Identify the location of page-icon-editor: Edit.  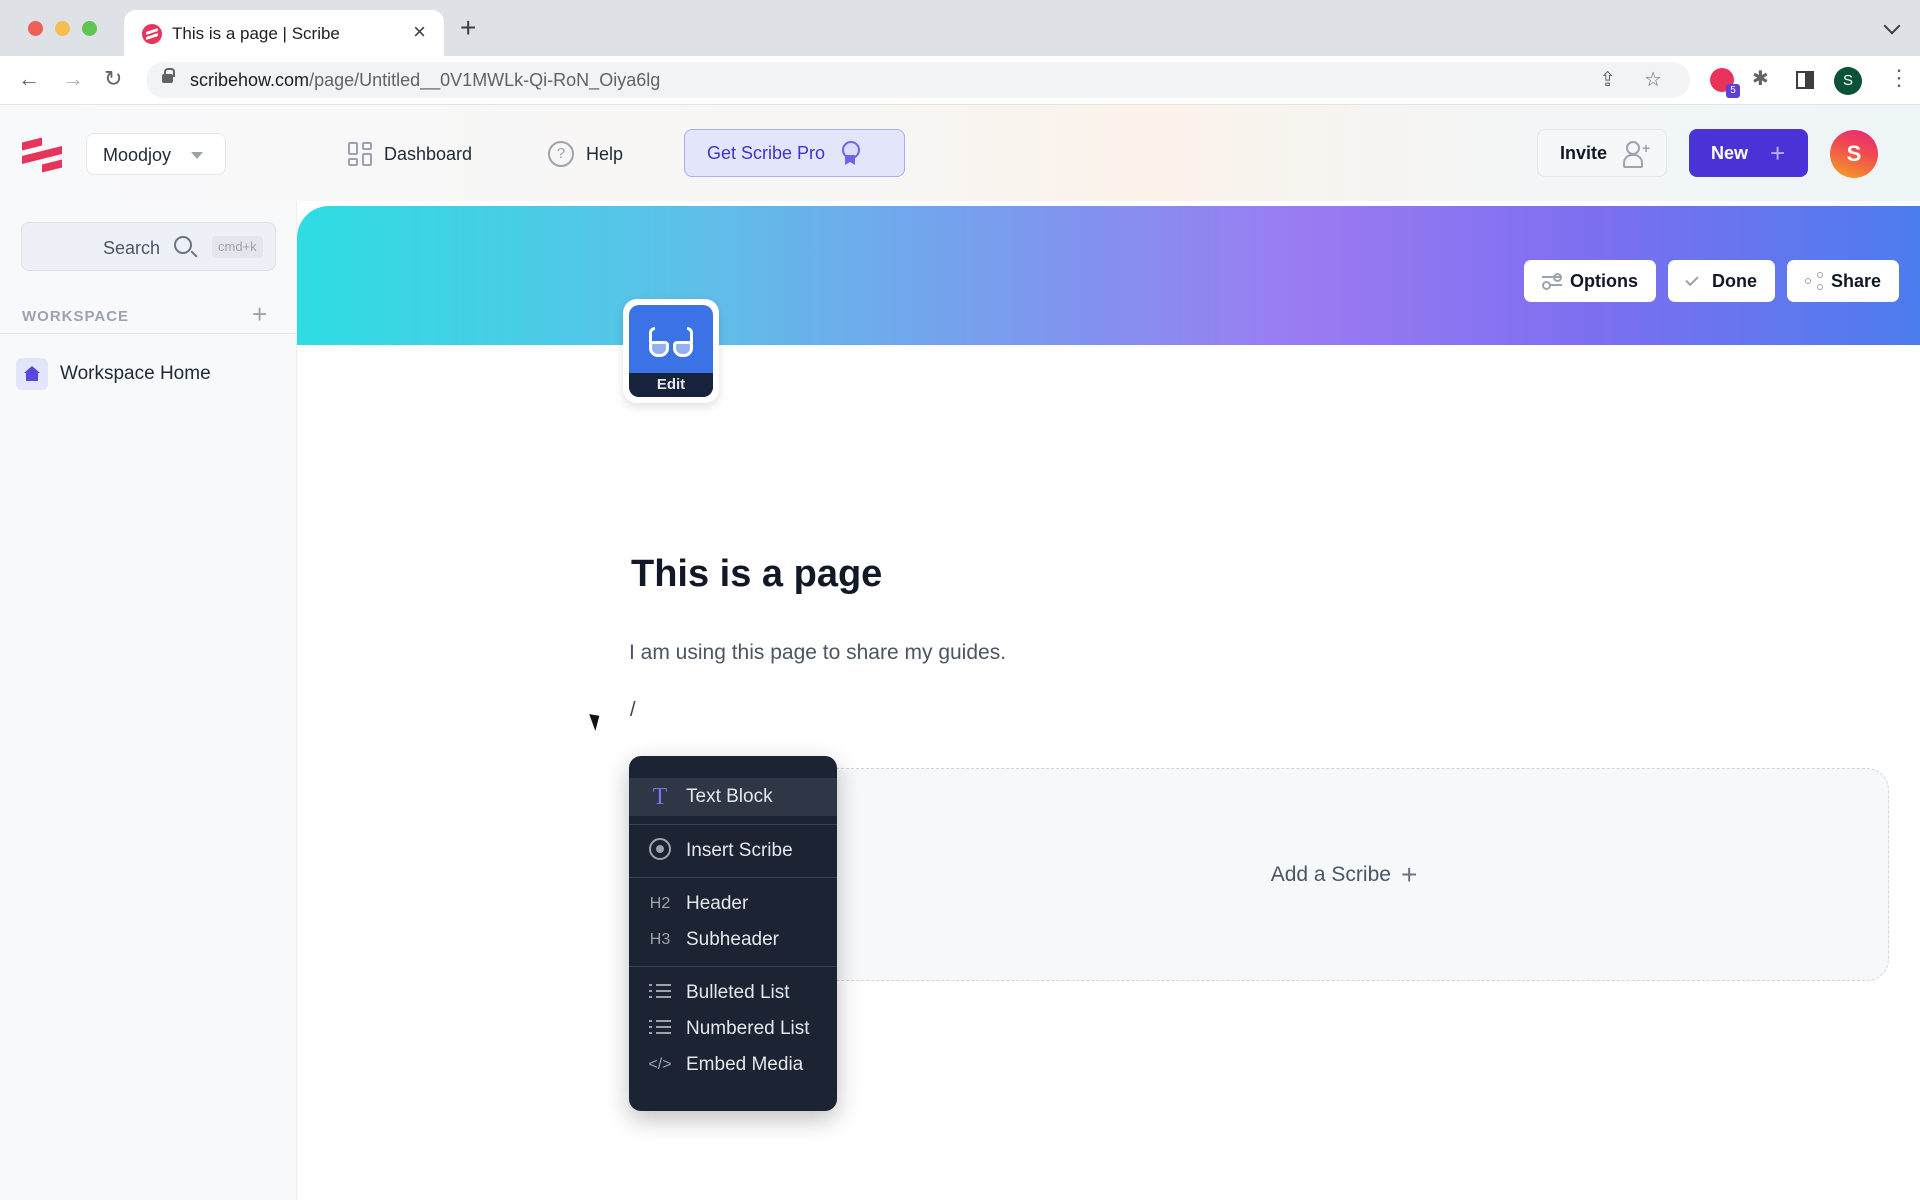
(671, 351).